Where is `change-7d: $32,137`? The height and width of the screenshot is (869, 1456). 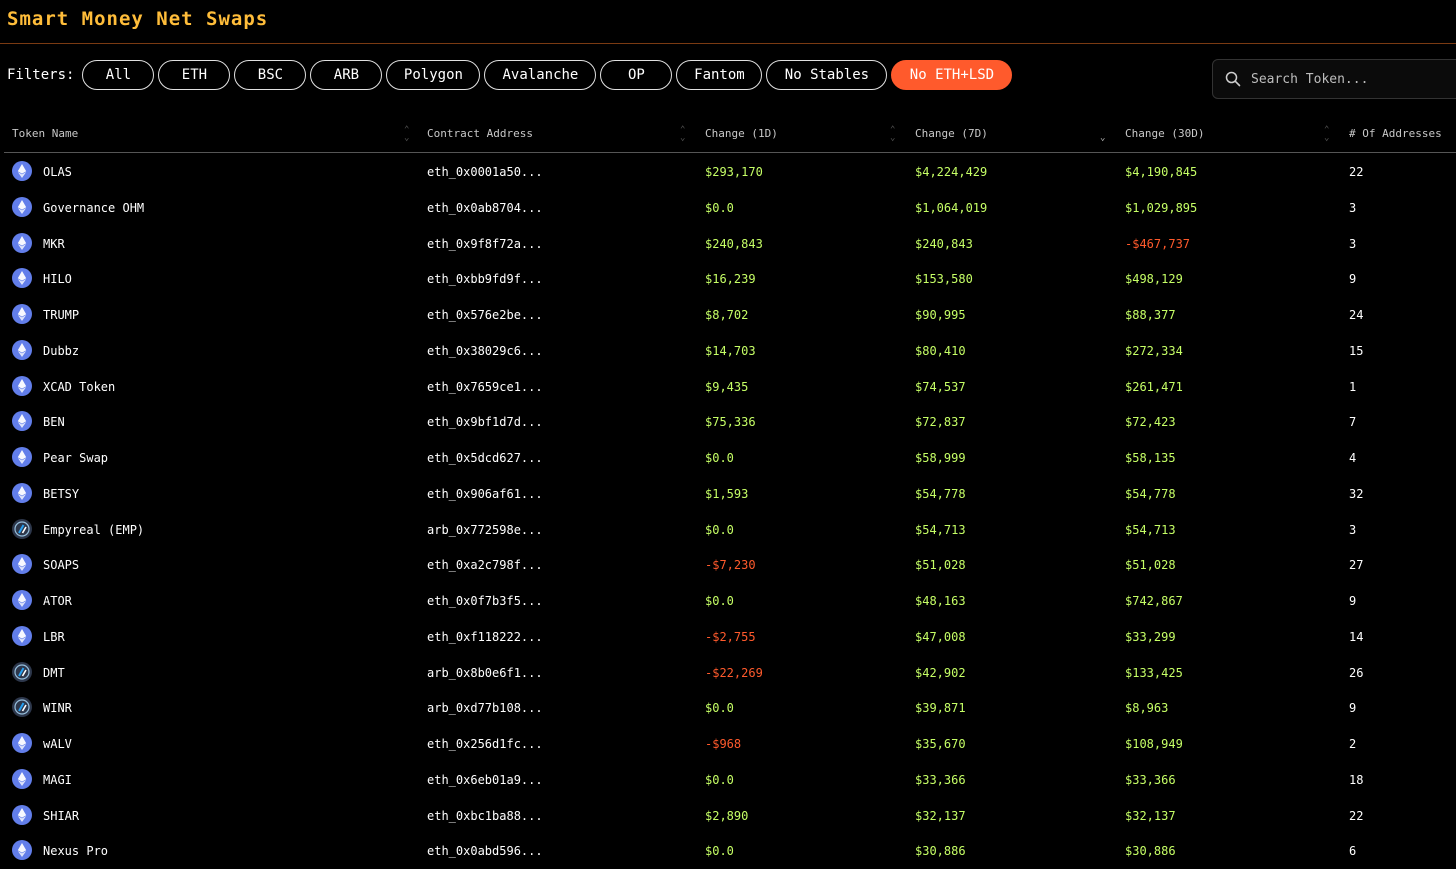 change-7d: $32,137 is located at coordinates (940, 815).